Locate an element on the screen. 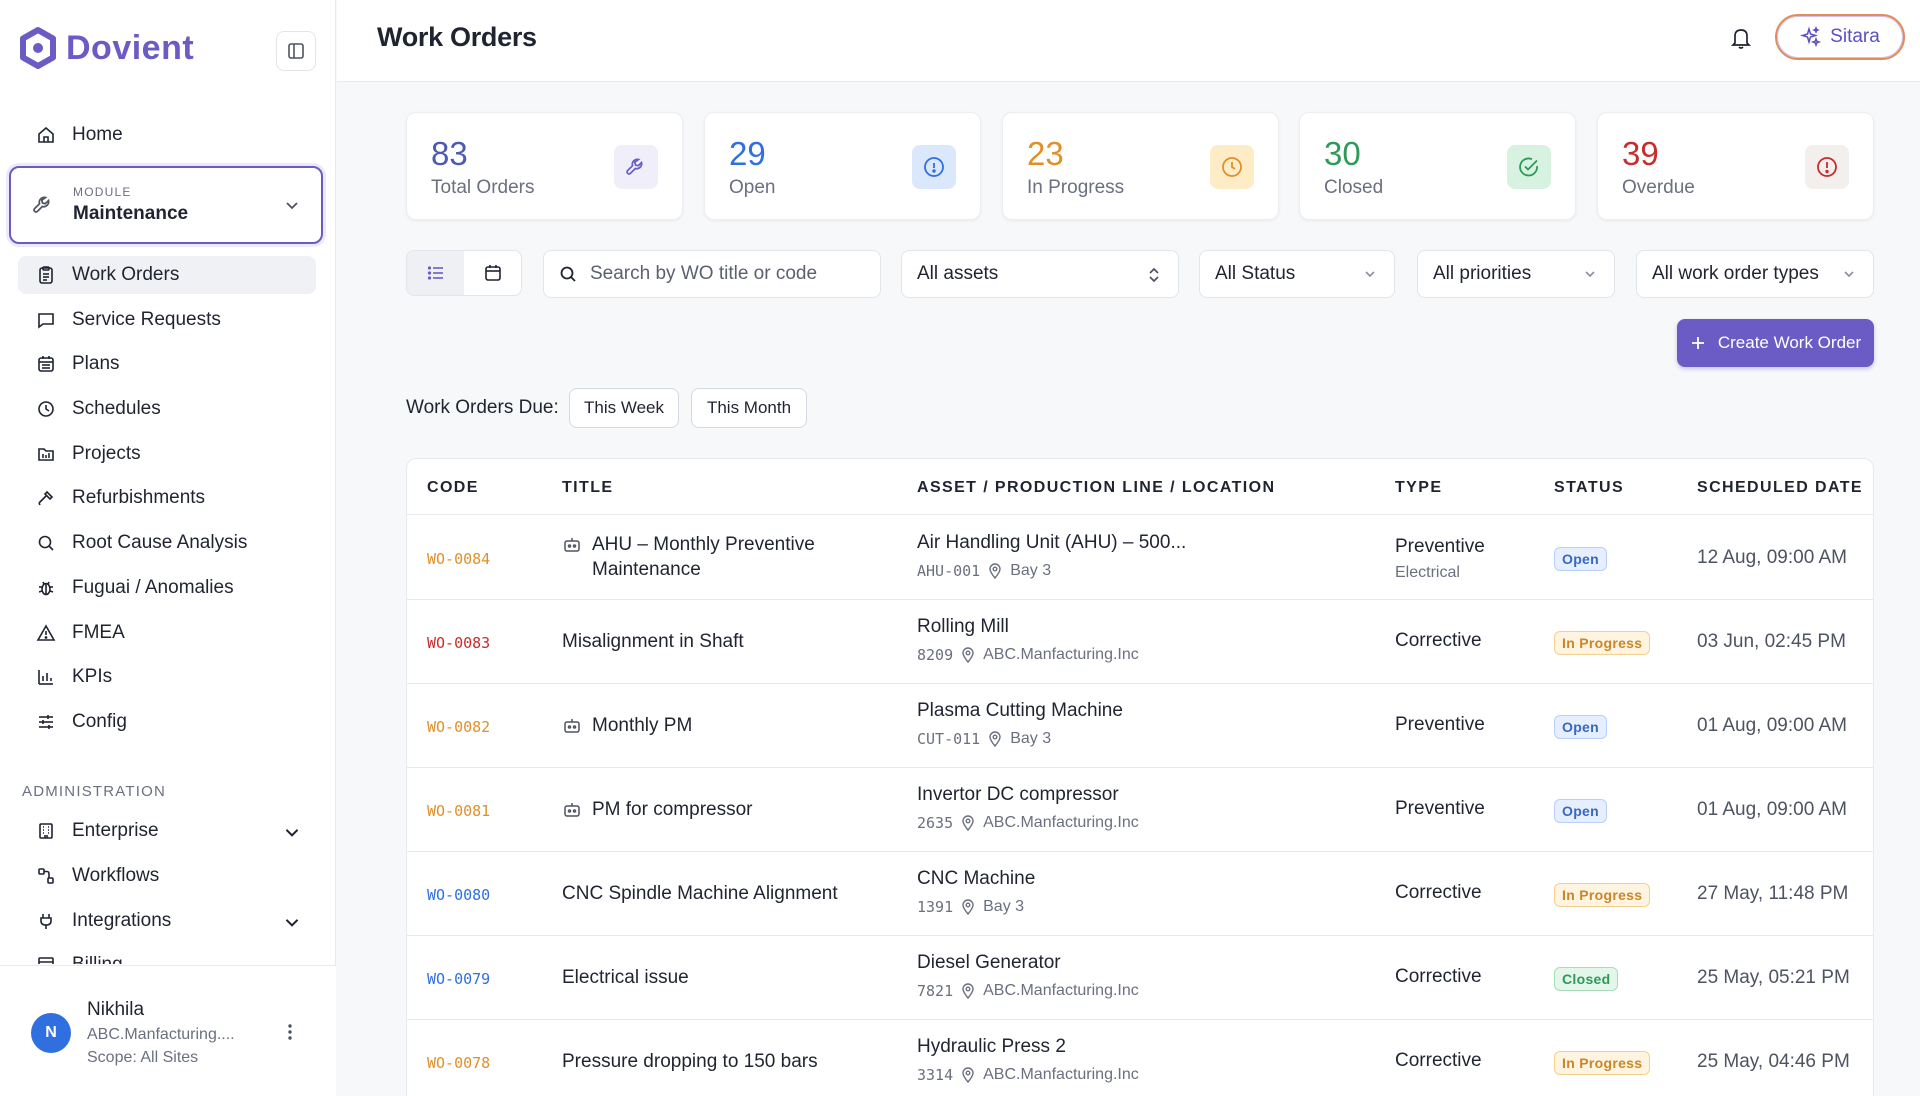 Image resolution: width=1920 pixels, height=1096 pixels. priorities-select: All priorities is located at coordinates (1516, 274).